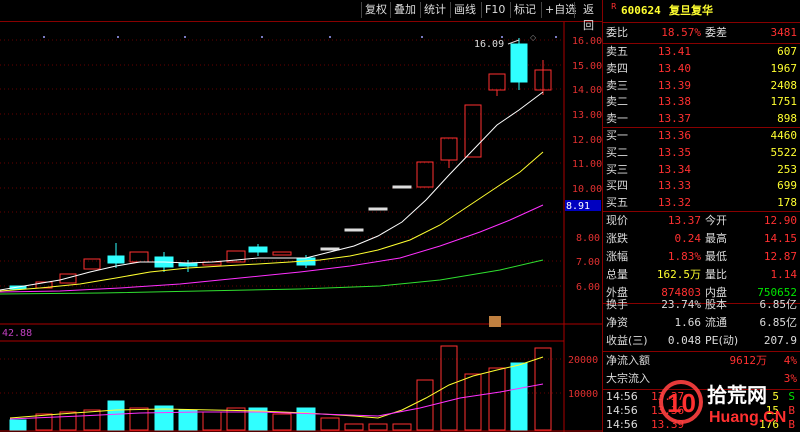 The width and height of the screenshot is (800, 432). I want to click on overlay-button: 叠加, so click(404, 10).